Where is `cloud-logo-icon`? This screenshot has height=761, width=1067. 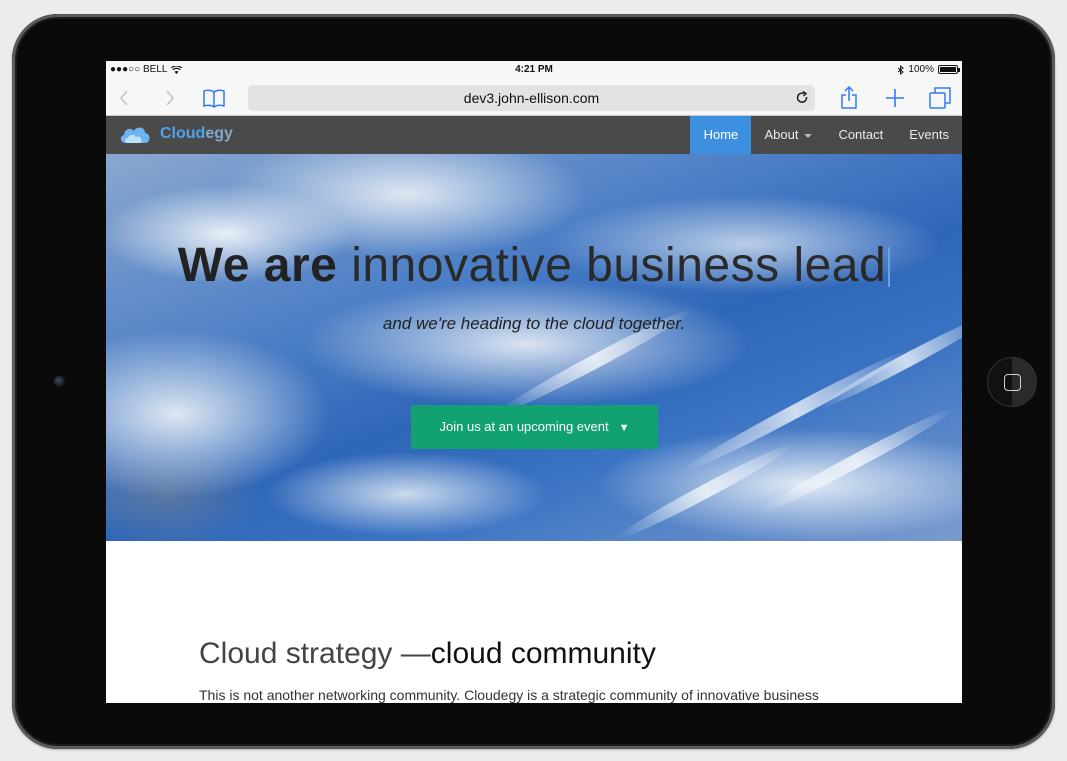 cloud-logo-icon is located at coordinates (135, 135).